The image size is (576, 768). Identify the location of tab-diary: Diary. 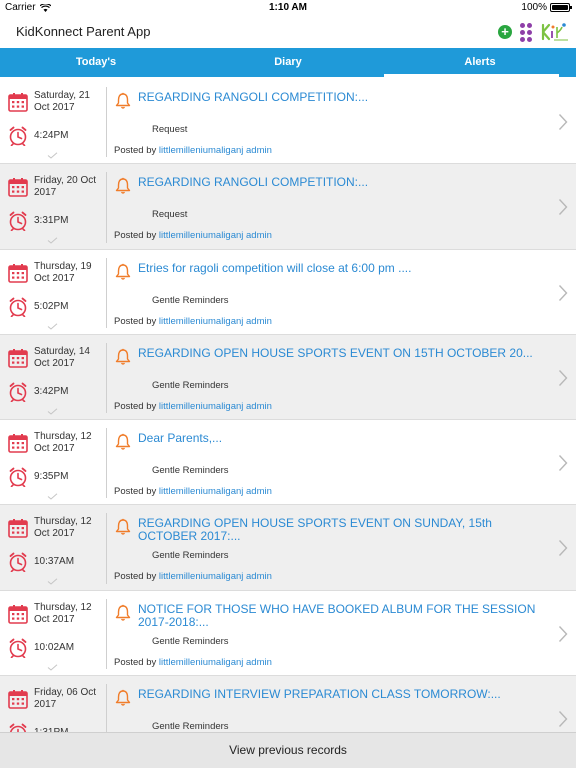
(288, 62).